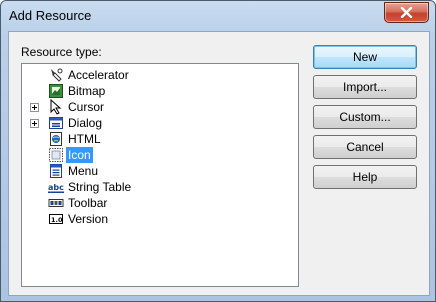 Image resolution: width=436 pixels, height=302 pixels. What do you see at coordinates (86, 107) in the screenshot?
I see `tree-item-label: Cursor` at bounding box center [86, 107].